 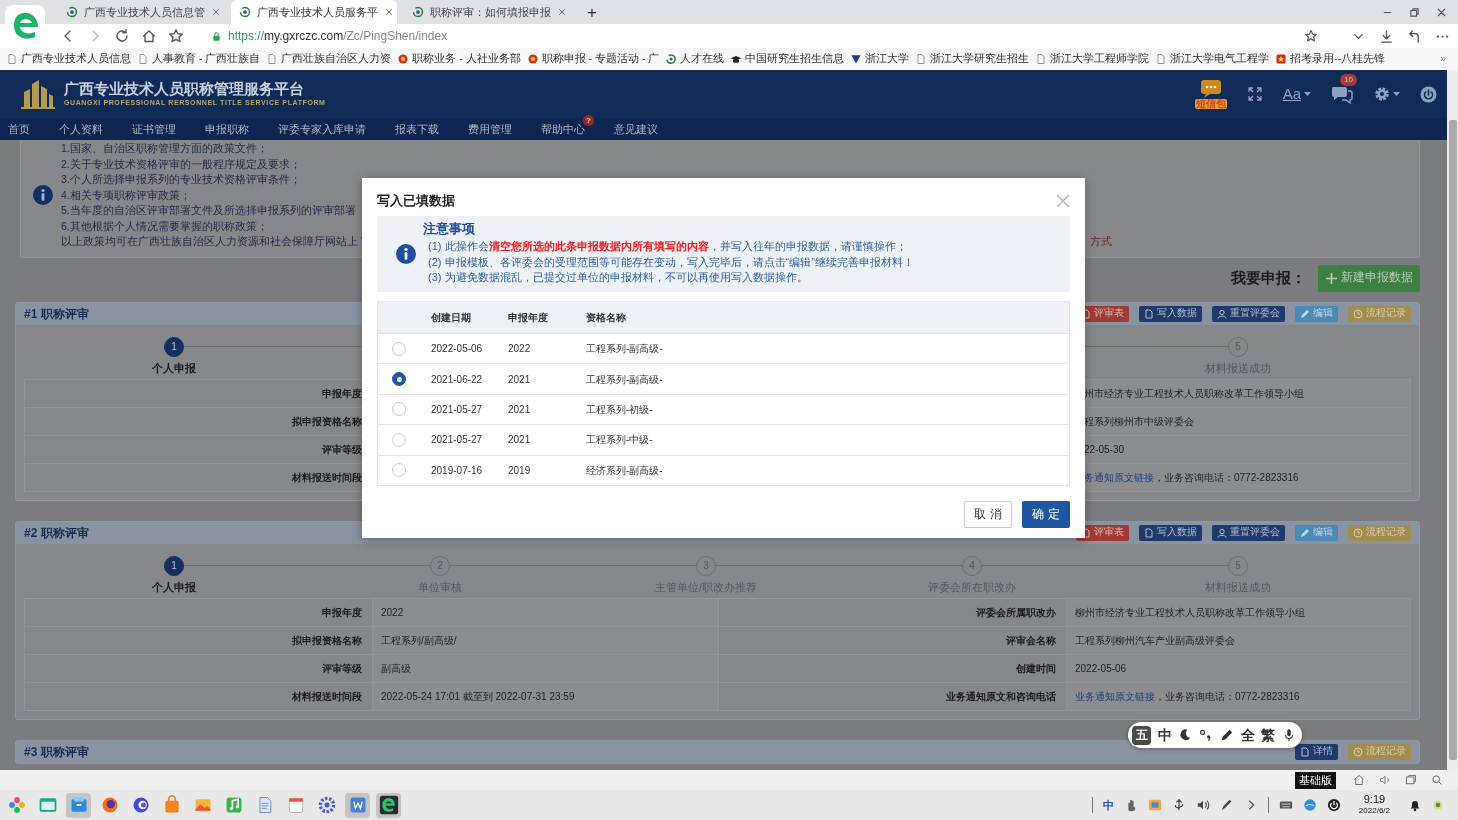 What do you see at coordinates (199, 59) in the screenshot?
I see `bookmark-item: 人事教育 - 广西壮族自` at bounding box center [199, 59].